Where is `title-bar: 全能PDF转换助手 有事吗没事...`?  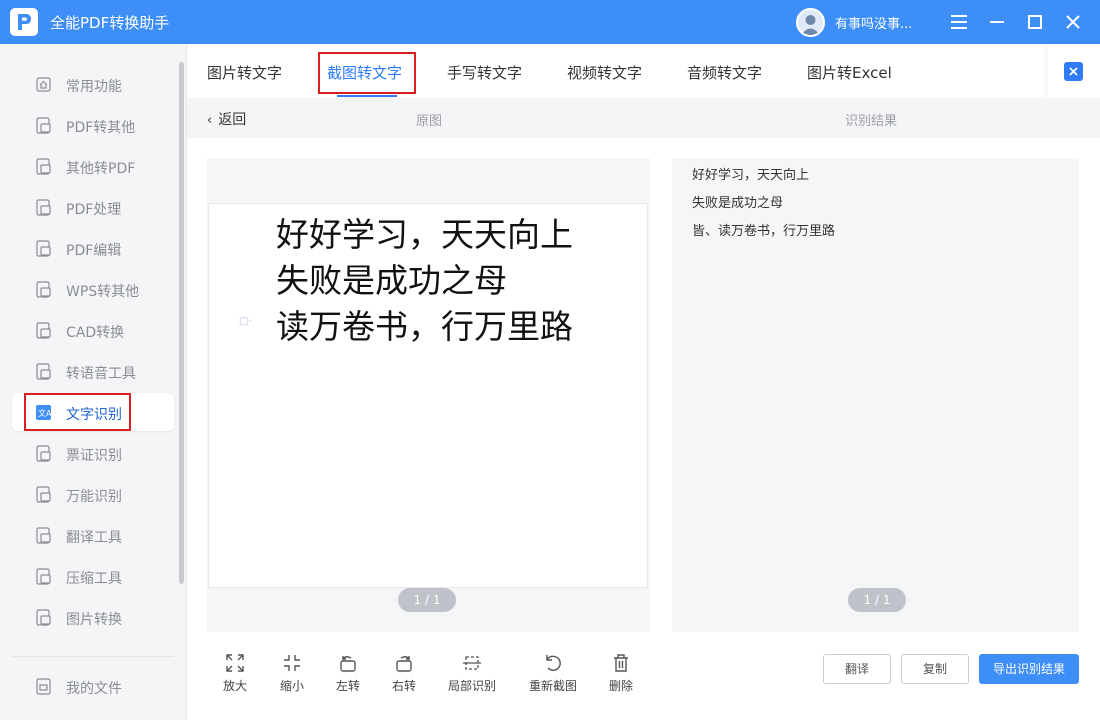 title-bar: 全能PDF转换助手 有事吗没事... is located at coordinates (550, 22).